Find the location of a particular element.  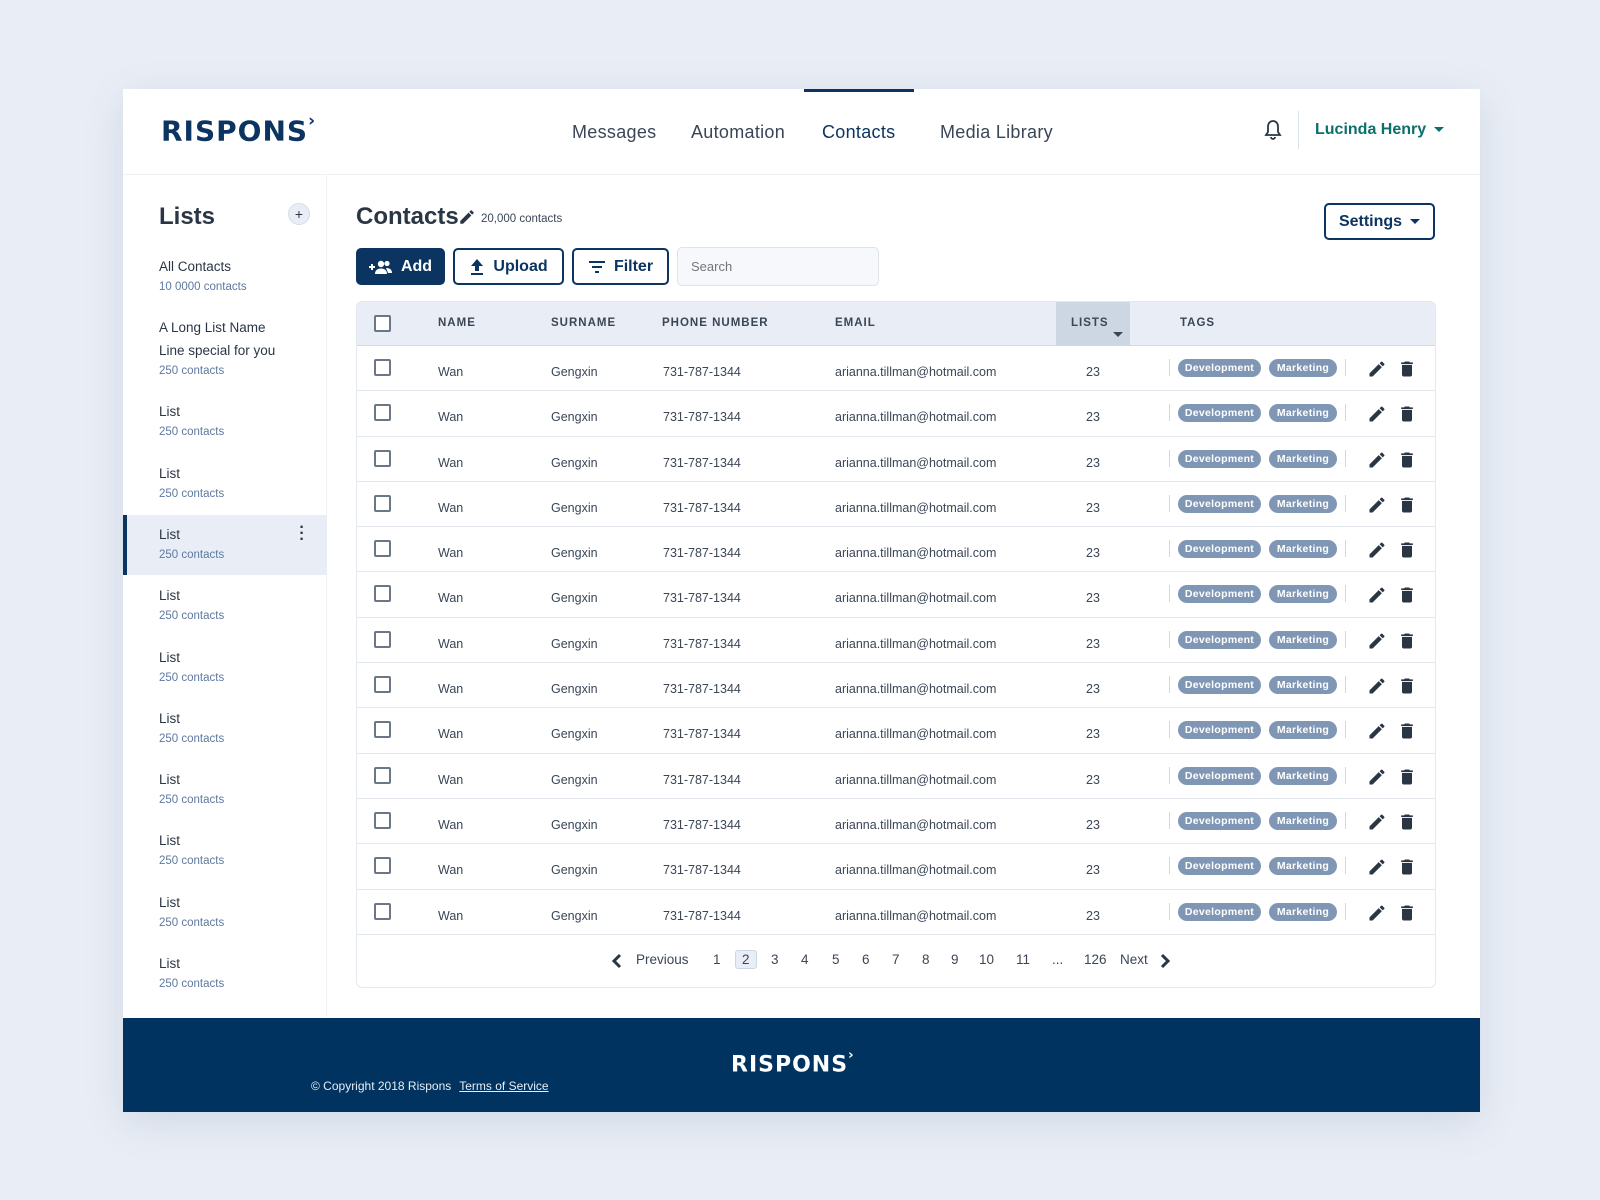

search-input is located at coordinates (778, 266).